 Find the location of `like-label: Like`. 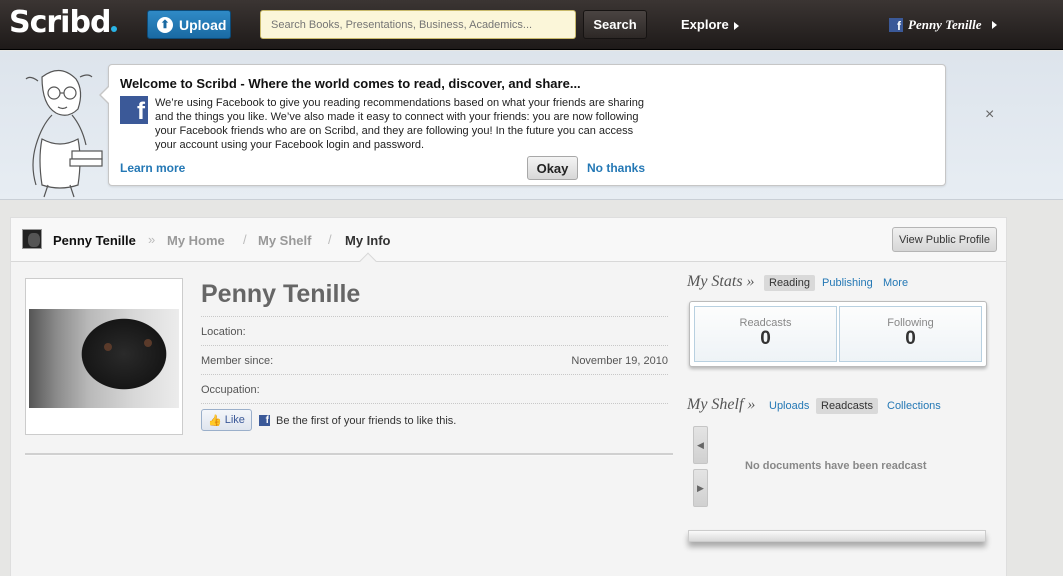

like-label: Like is located at coordinates (234, 420).